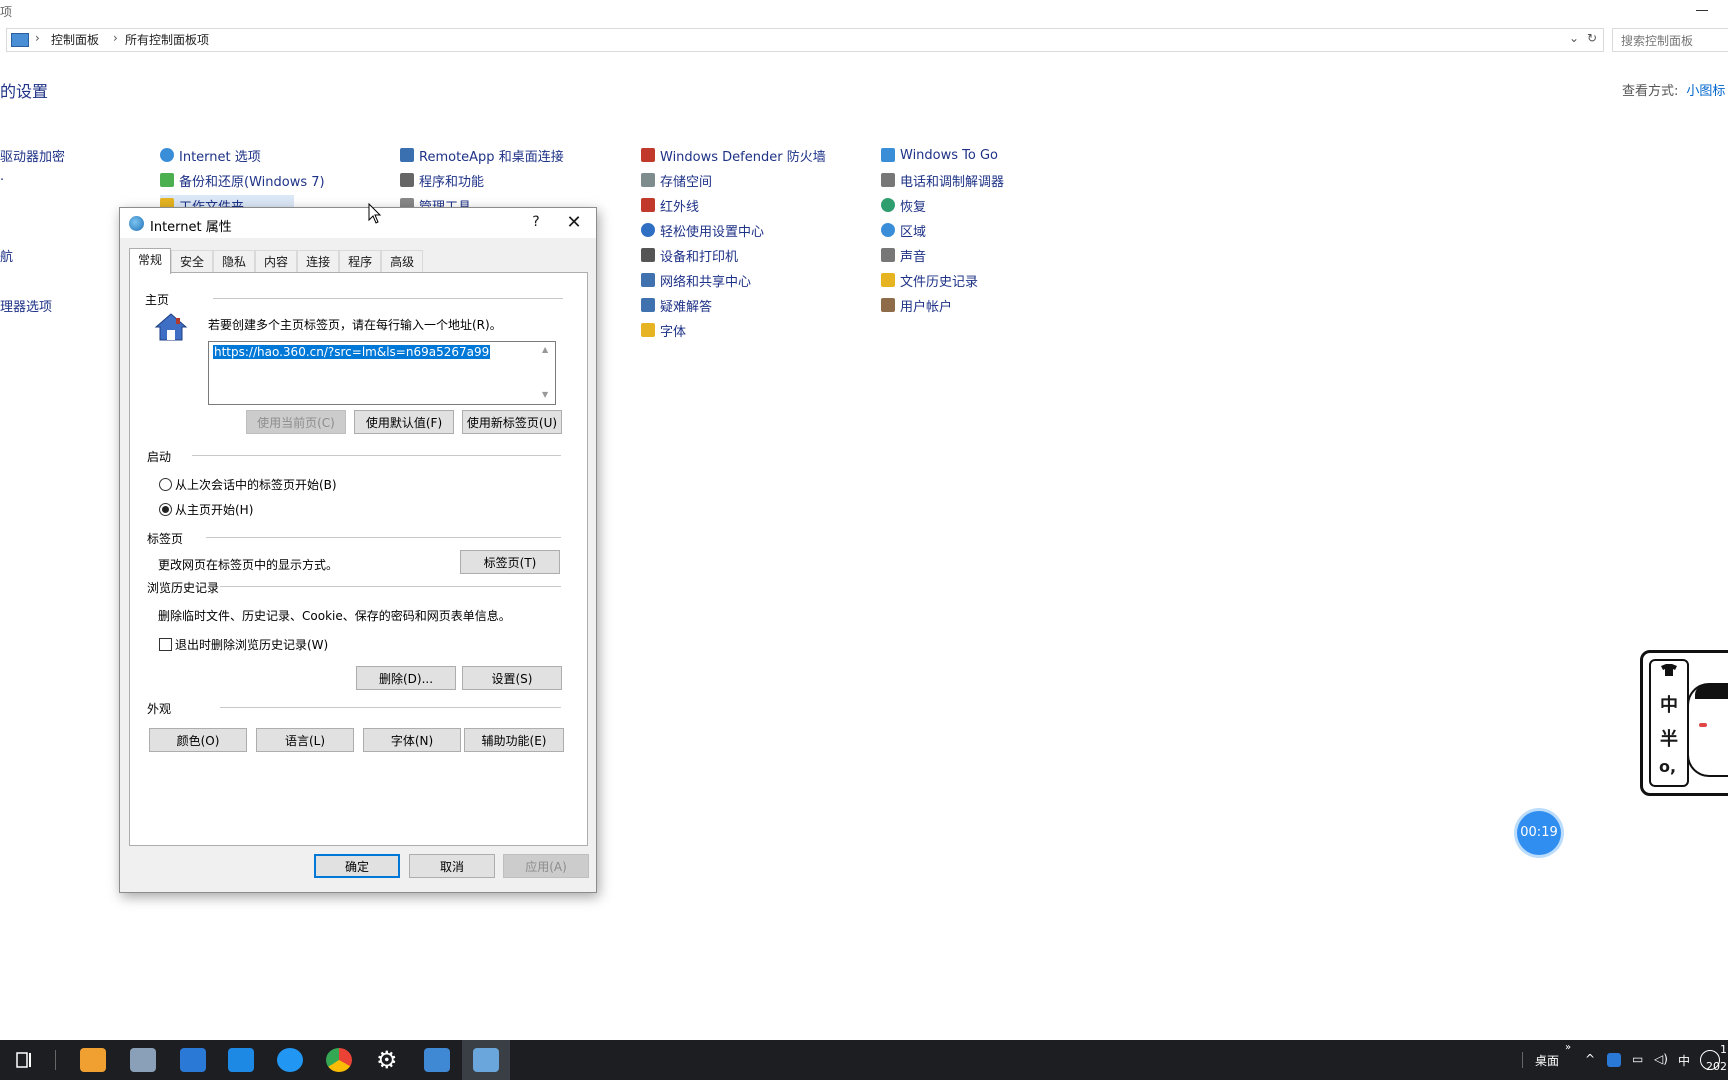 This screenshot has width=1728, height=1080. I want to click on u-app-icon, so click(241, 1060).